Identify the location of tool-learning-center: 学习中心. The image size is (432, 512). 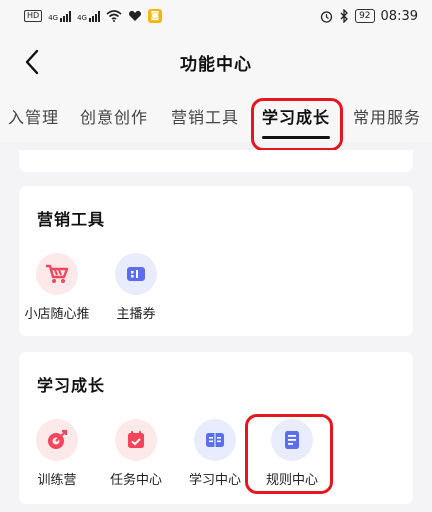
(215, 453).